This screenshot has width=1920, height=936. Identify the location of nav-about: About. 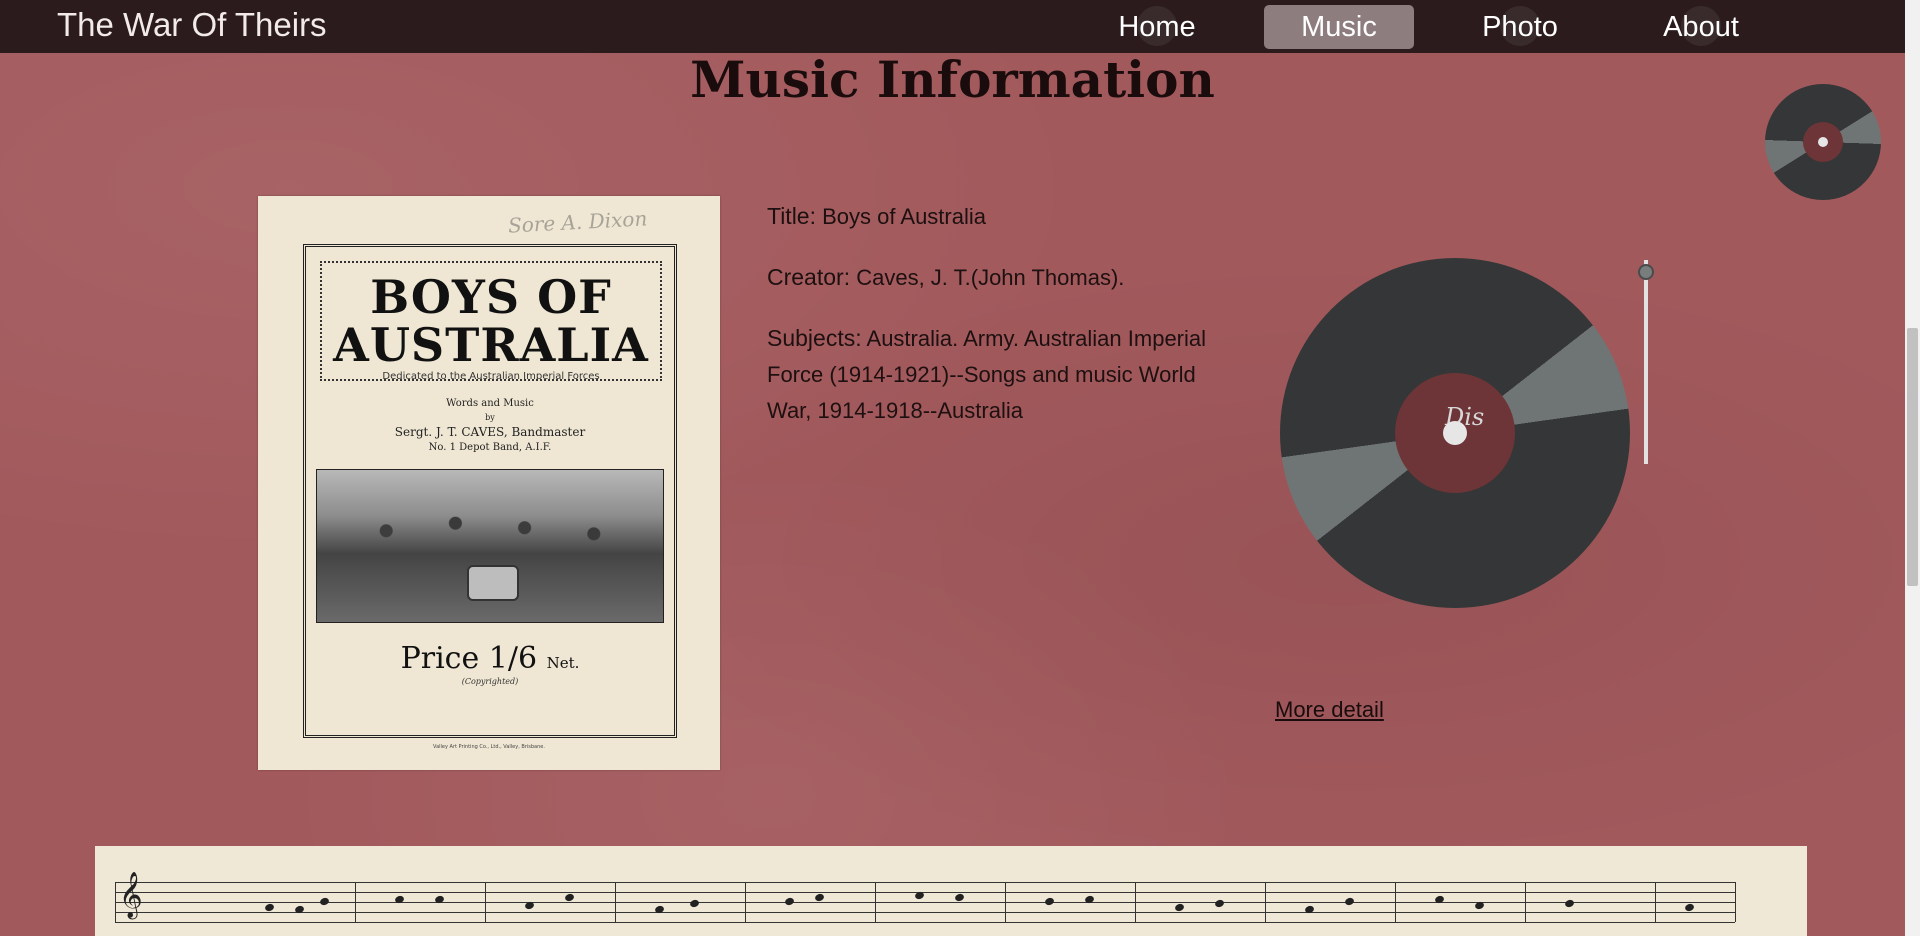
(1701, 27).